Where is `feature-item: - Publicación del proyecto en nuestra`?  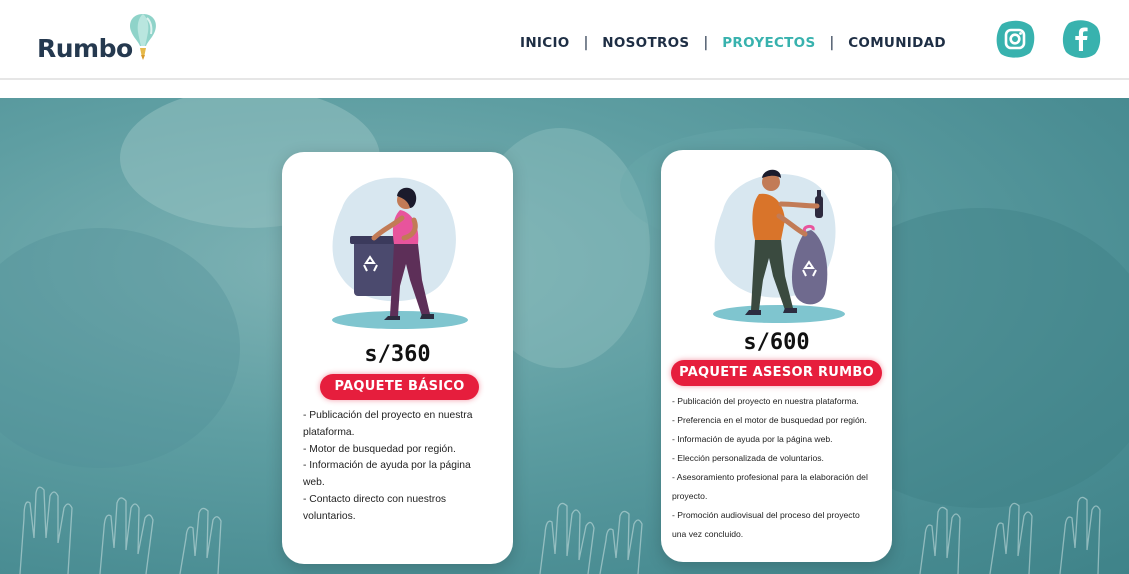
feature-item: - Publicación del proyecto en nuestra is located at coordinates (388, 415).